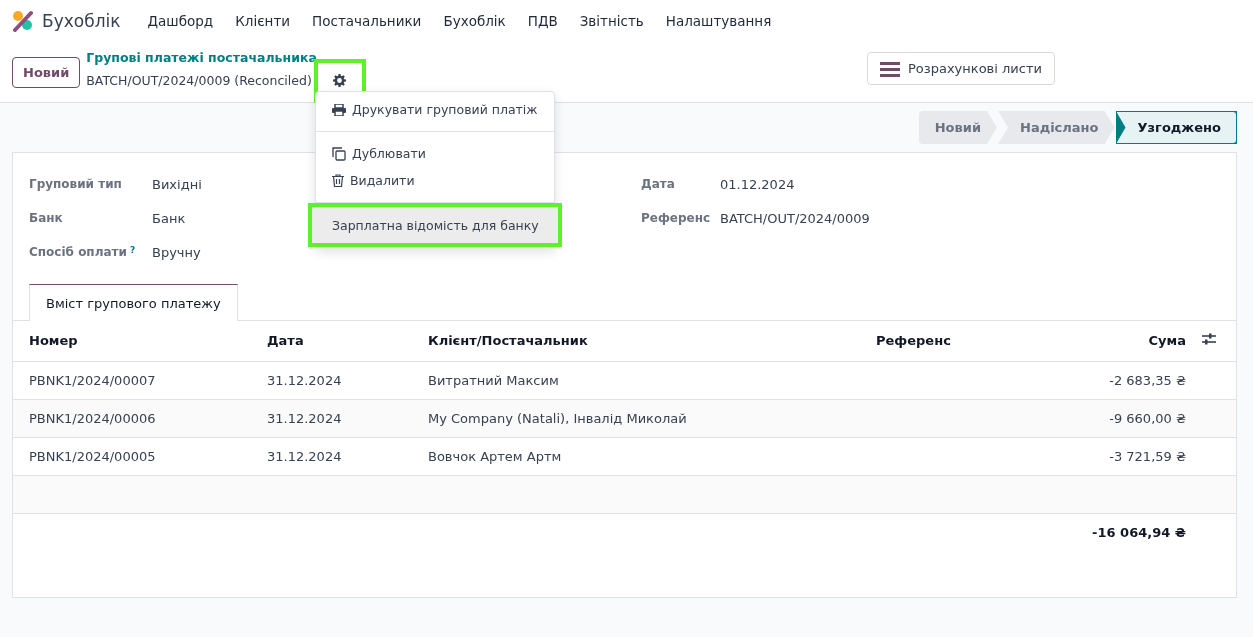 Image resolution: width=1253 pixels, height=637 pixels. Describe the element at coordinates (1056, 127) in the screenshot. I see `status-stage: Надіслано` at that location.